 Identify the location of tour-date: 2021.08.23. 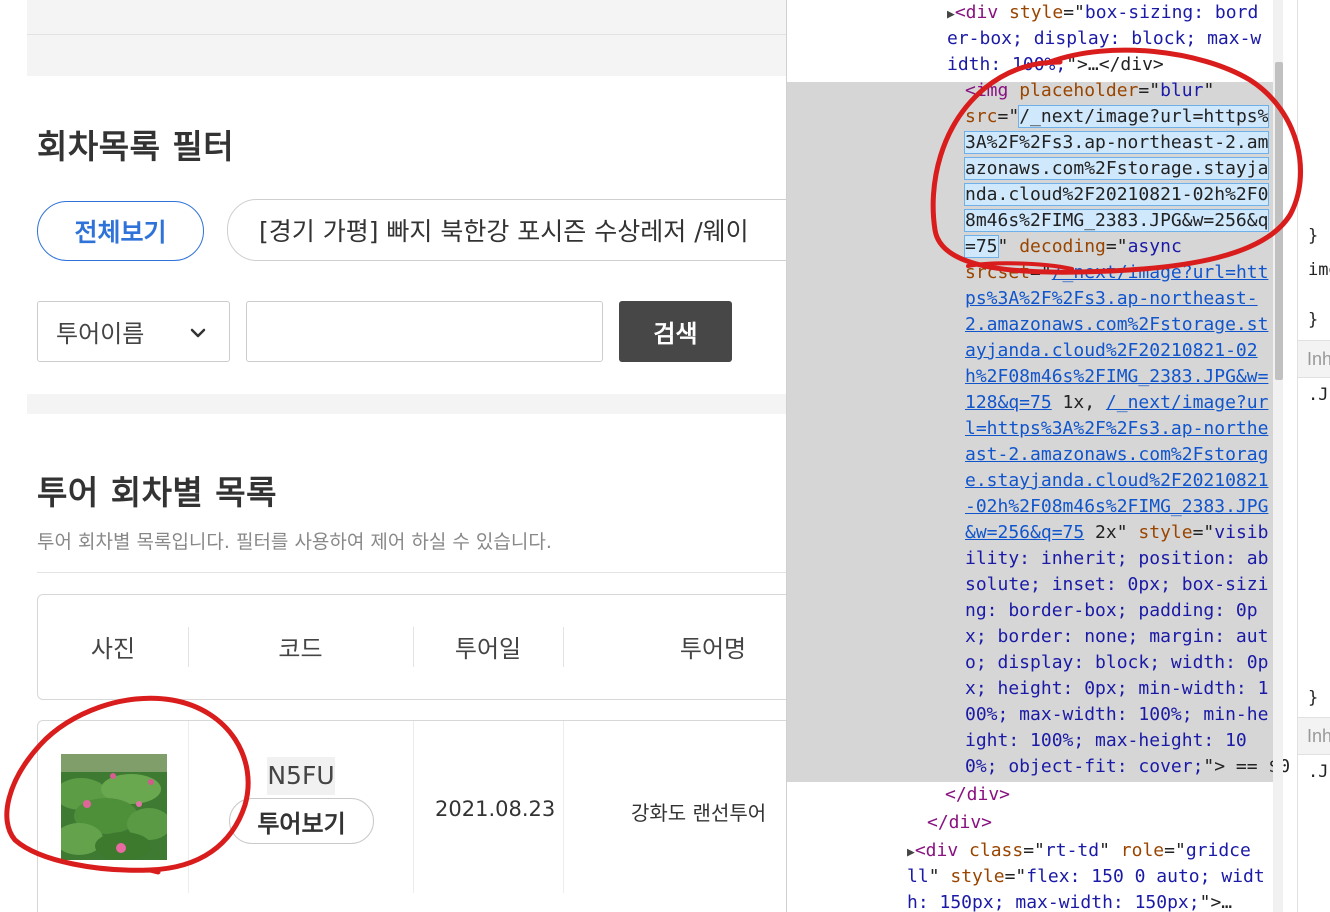
(495, 809).